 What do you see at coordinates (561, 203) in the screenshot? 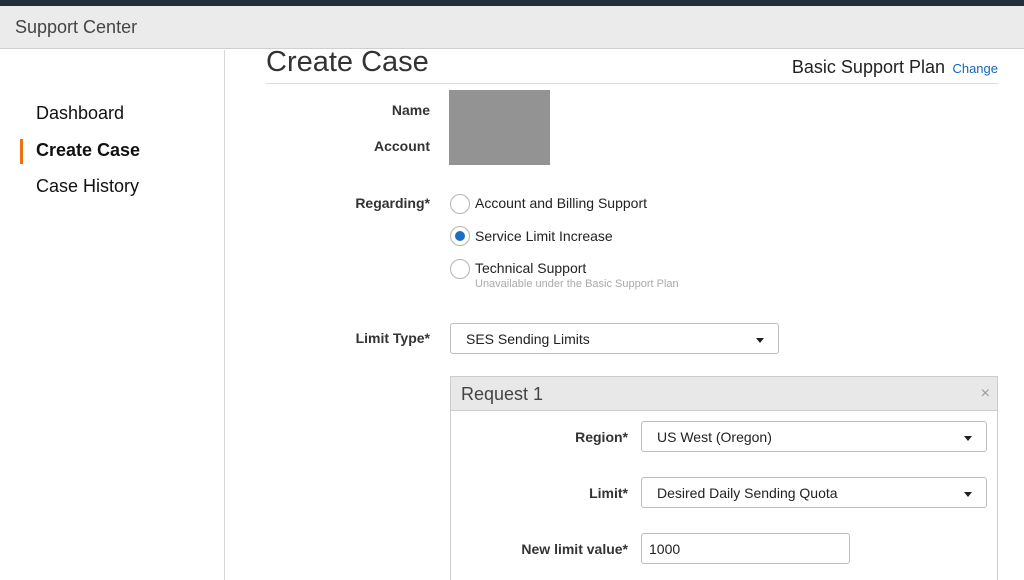
I see `radio-label-account-billing: Account and Billing Support` at bounding box center [561, 203].